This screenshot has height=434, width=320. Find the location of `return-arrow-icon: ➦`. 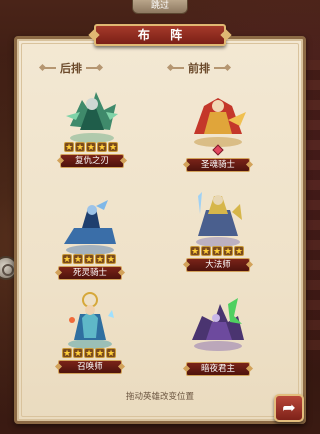

return-arrow-icon: ➦ is located at coordinates (289, 408).